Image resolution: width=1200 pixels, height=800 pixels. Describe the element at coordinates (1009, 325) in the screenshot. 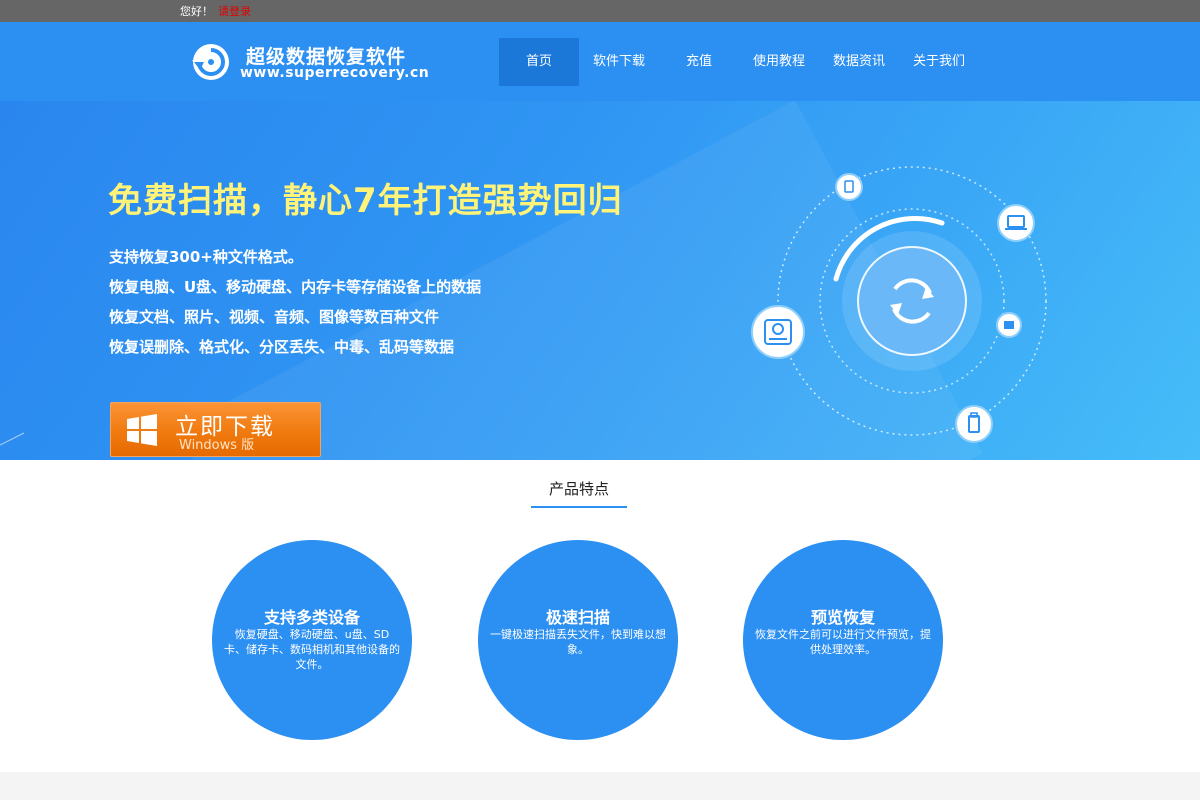

I see `folder-icon` at that location.